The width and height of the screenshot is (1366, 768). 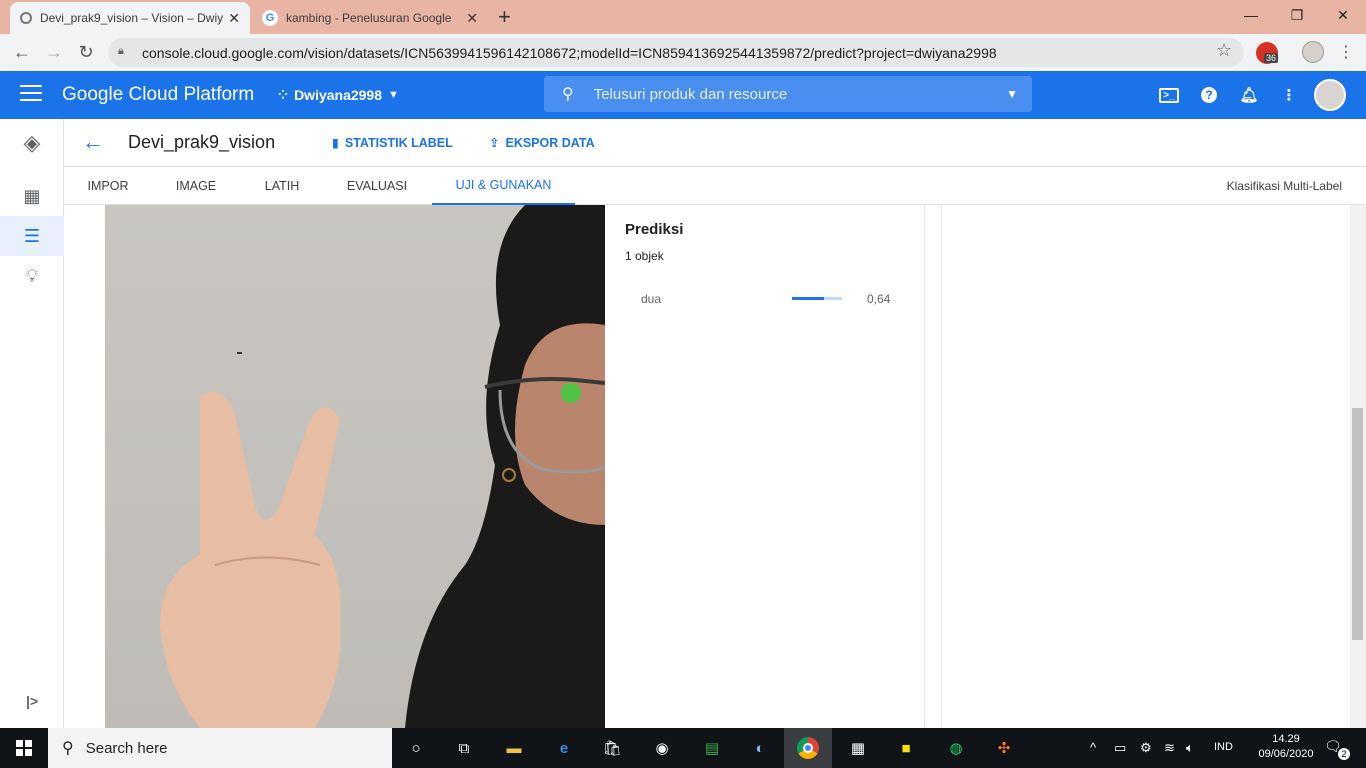 I want to click on new-tab-button: +, so click(x=504, y=17).